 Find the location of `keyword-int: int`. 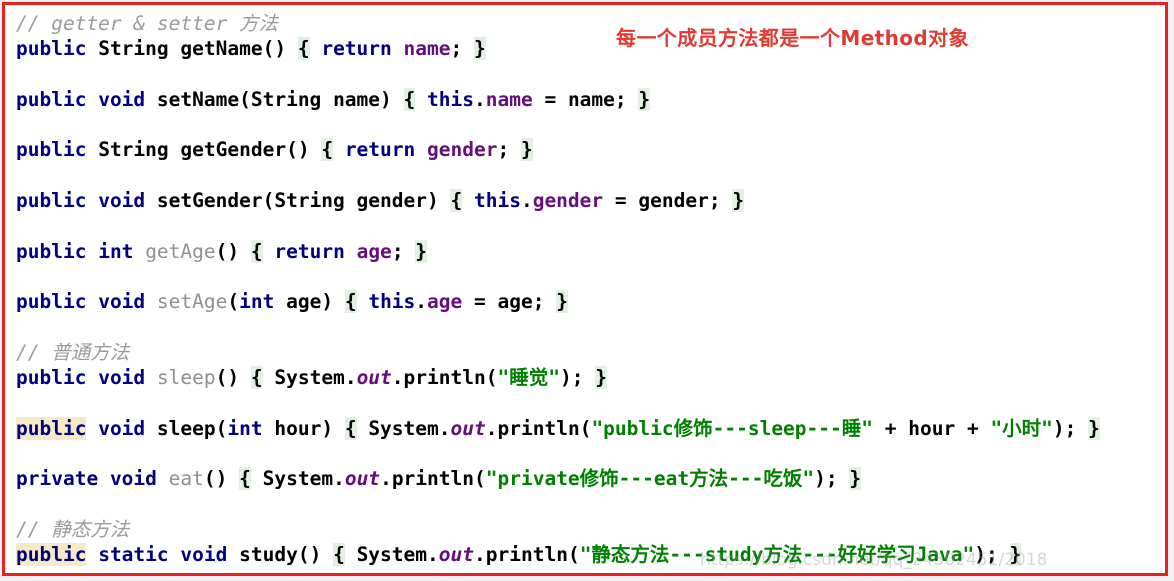

keyword-int: int is located at coordinates (245, 428).